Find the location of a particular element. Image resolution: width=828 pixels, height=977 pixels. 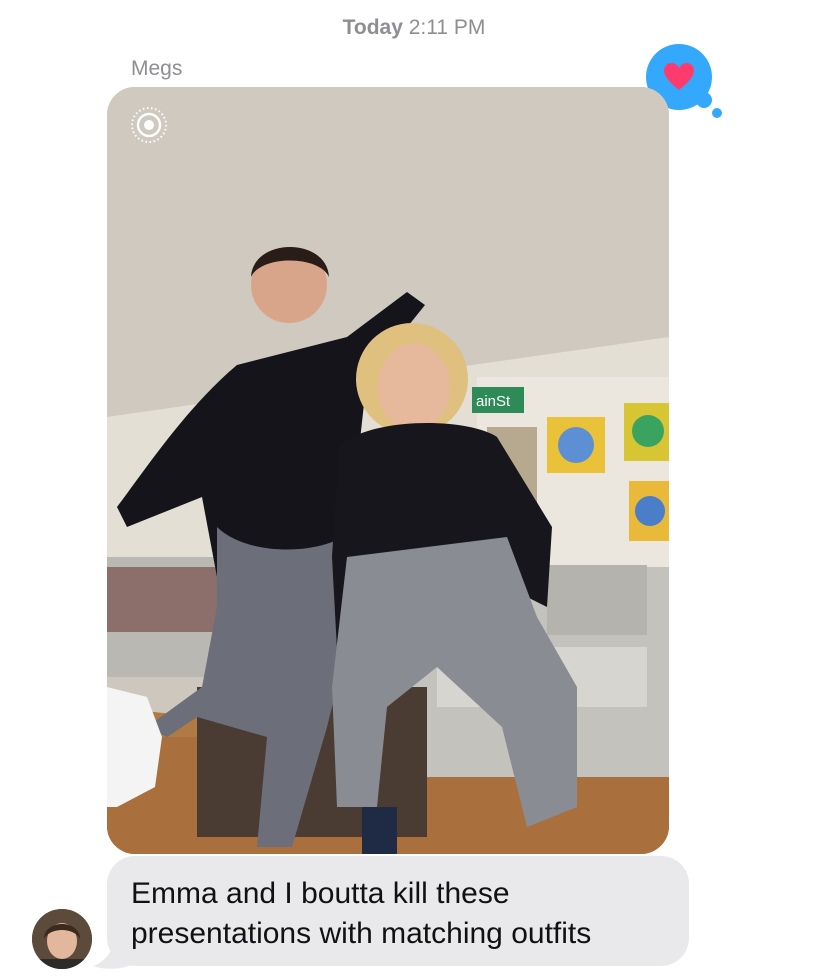

avatar-image is located at coordinates (62, 939).